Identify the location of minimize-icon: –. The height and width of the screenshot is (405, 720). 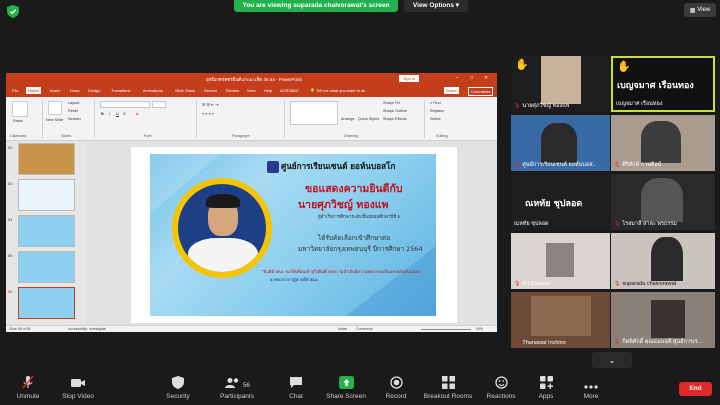
(457, 78).